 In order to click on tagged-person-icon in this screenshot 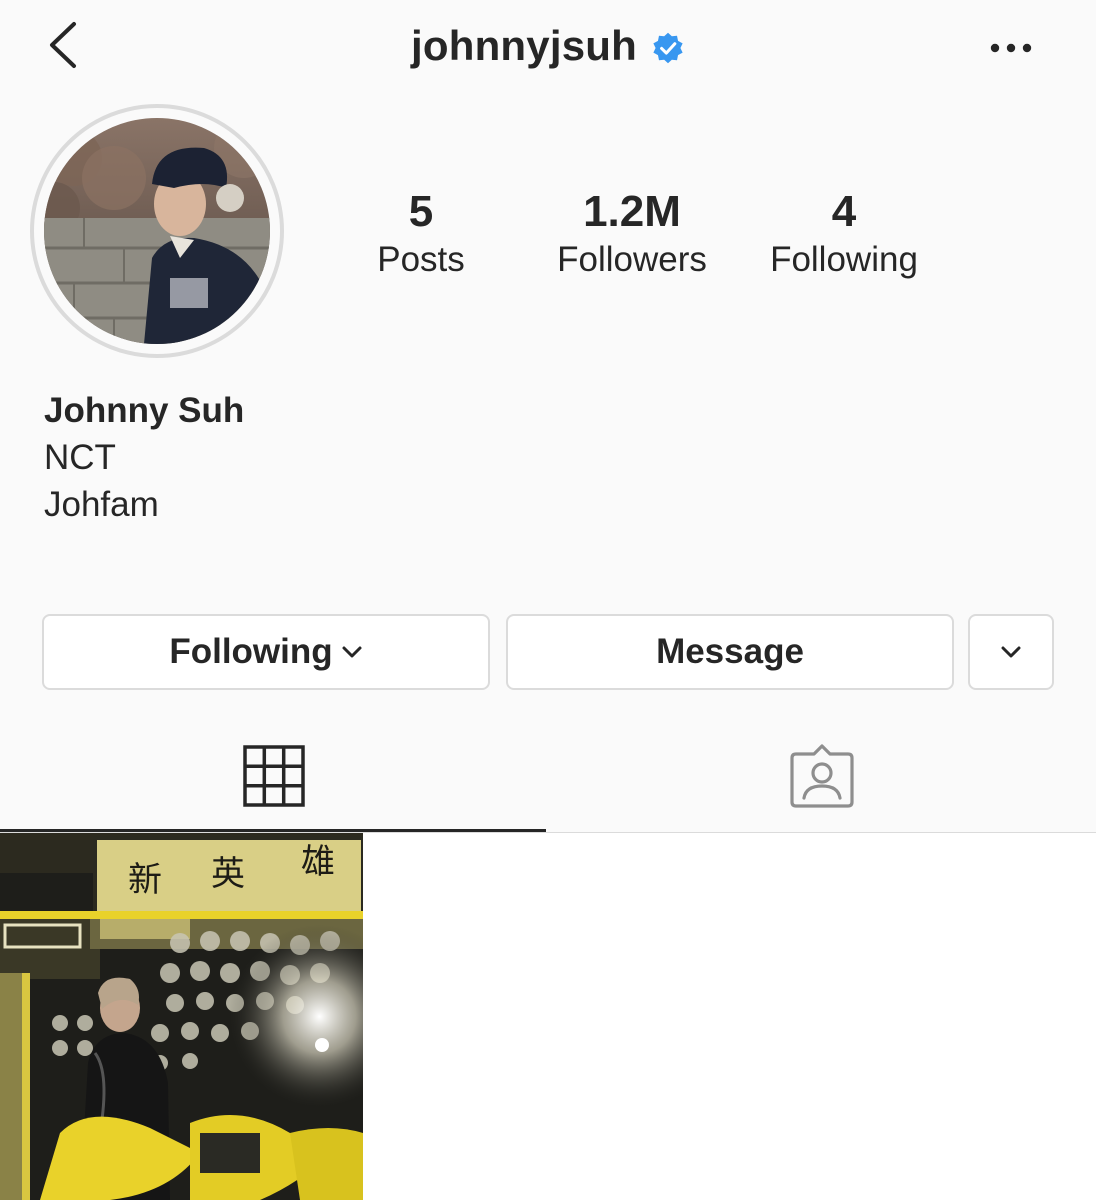, I will do `click(822, 776)`.